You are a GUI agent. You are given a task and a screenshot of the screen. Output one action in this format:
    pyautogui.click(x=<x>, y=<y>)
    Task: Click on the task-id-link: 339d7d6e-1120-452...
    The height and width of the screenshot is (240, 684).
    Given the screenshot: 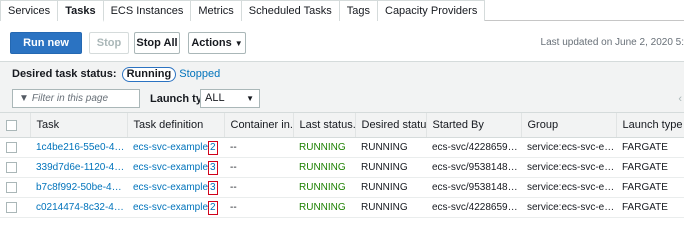 What is the action you would take?
    pyautogui.click(x=78, y=167)
    